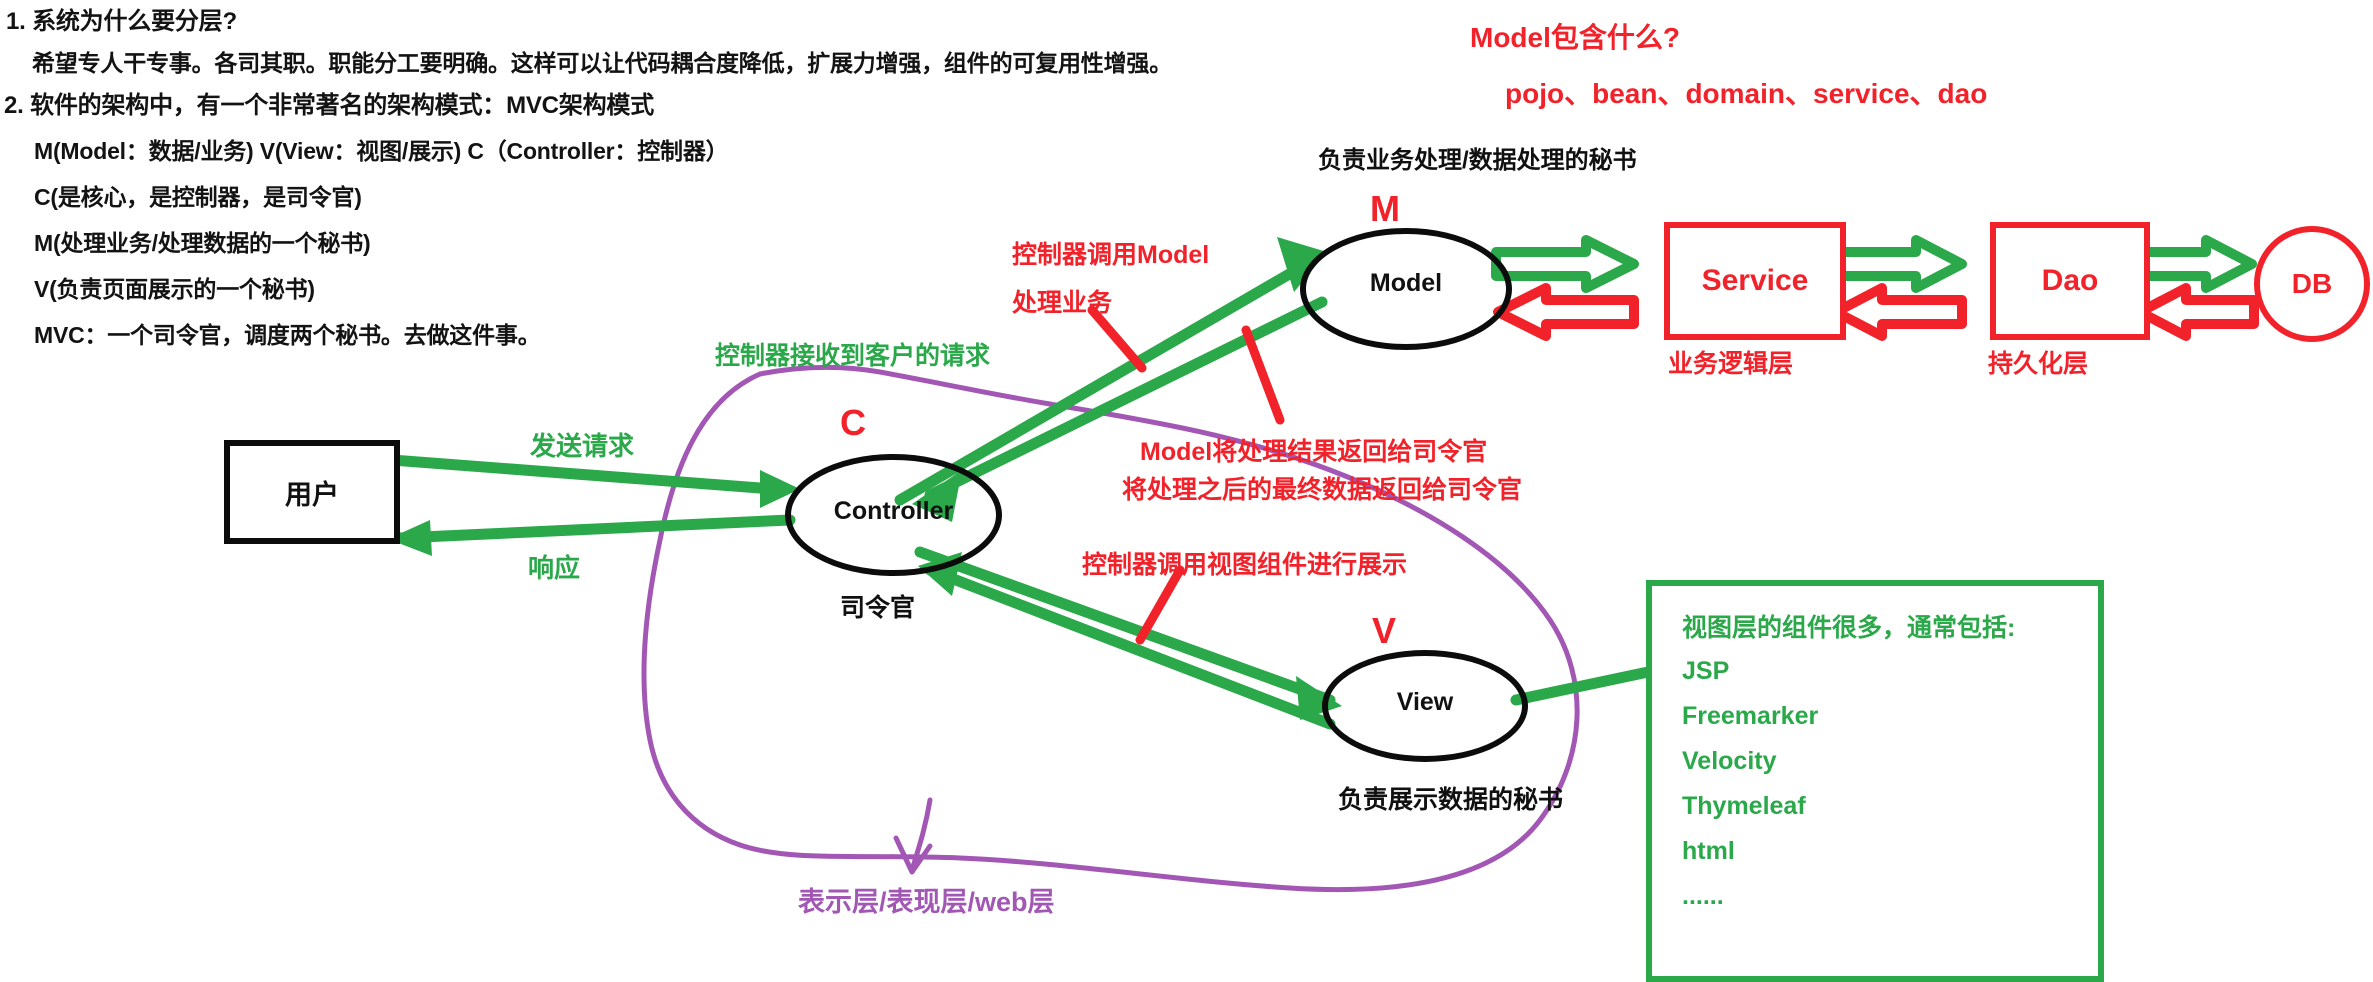 The width and height of the screenshot is (2373, 982). What do you see at coordinates (582, 446) in the screenshot?
I see `label-send-request: 发送请求` at bounding box center [582, 446].